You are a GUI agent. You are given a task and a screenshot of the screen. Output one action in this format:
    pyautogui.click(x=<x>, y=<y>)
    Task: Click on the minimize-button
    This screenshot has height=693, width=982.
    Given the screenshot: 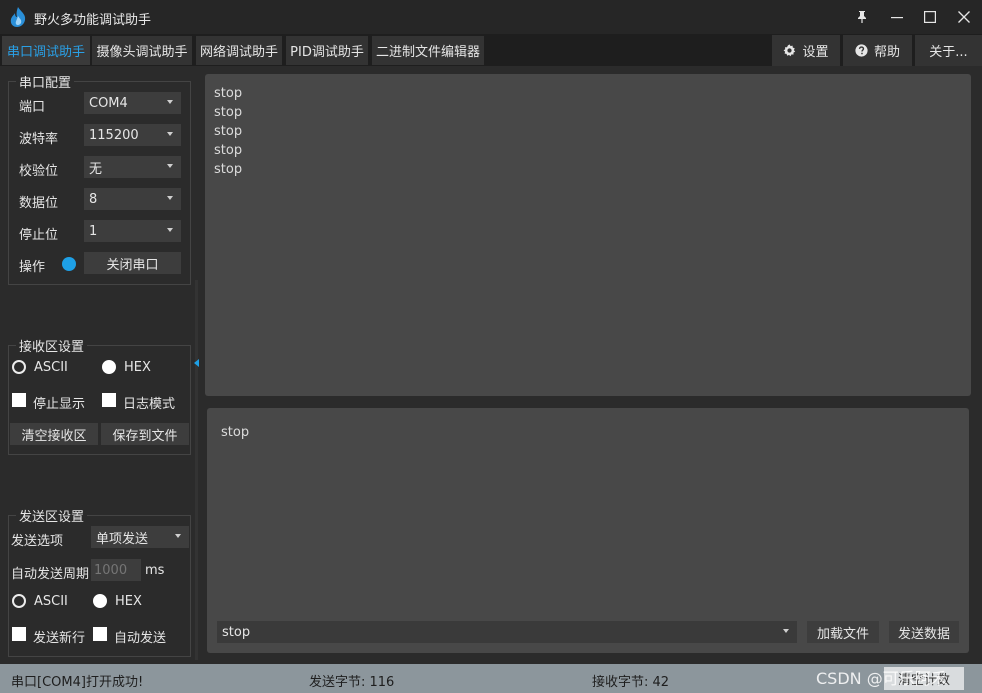 What is the action you would take?
    pyautogui.click(x=897, y=17)
    